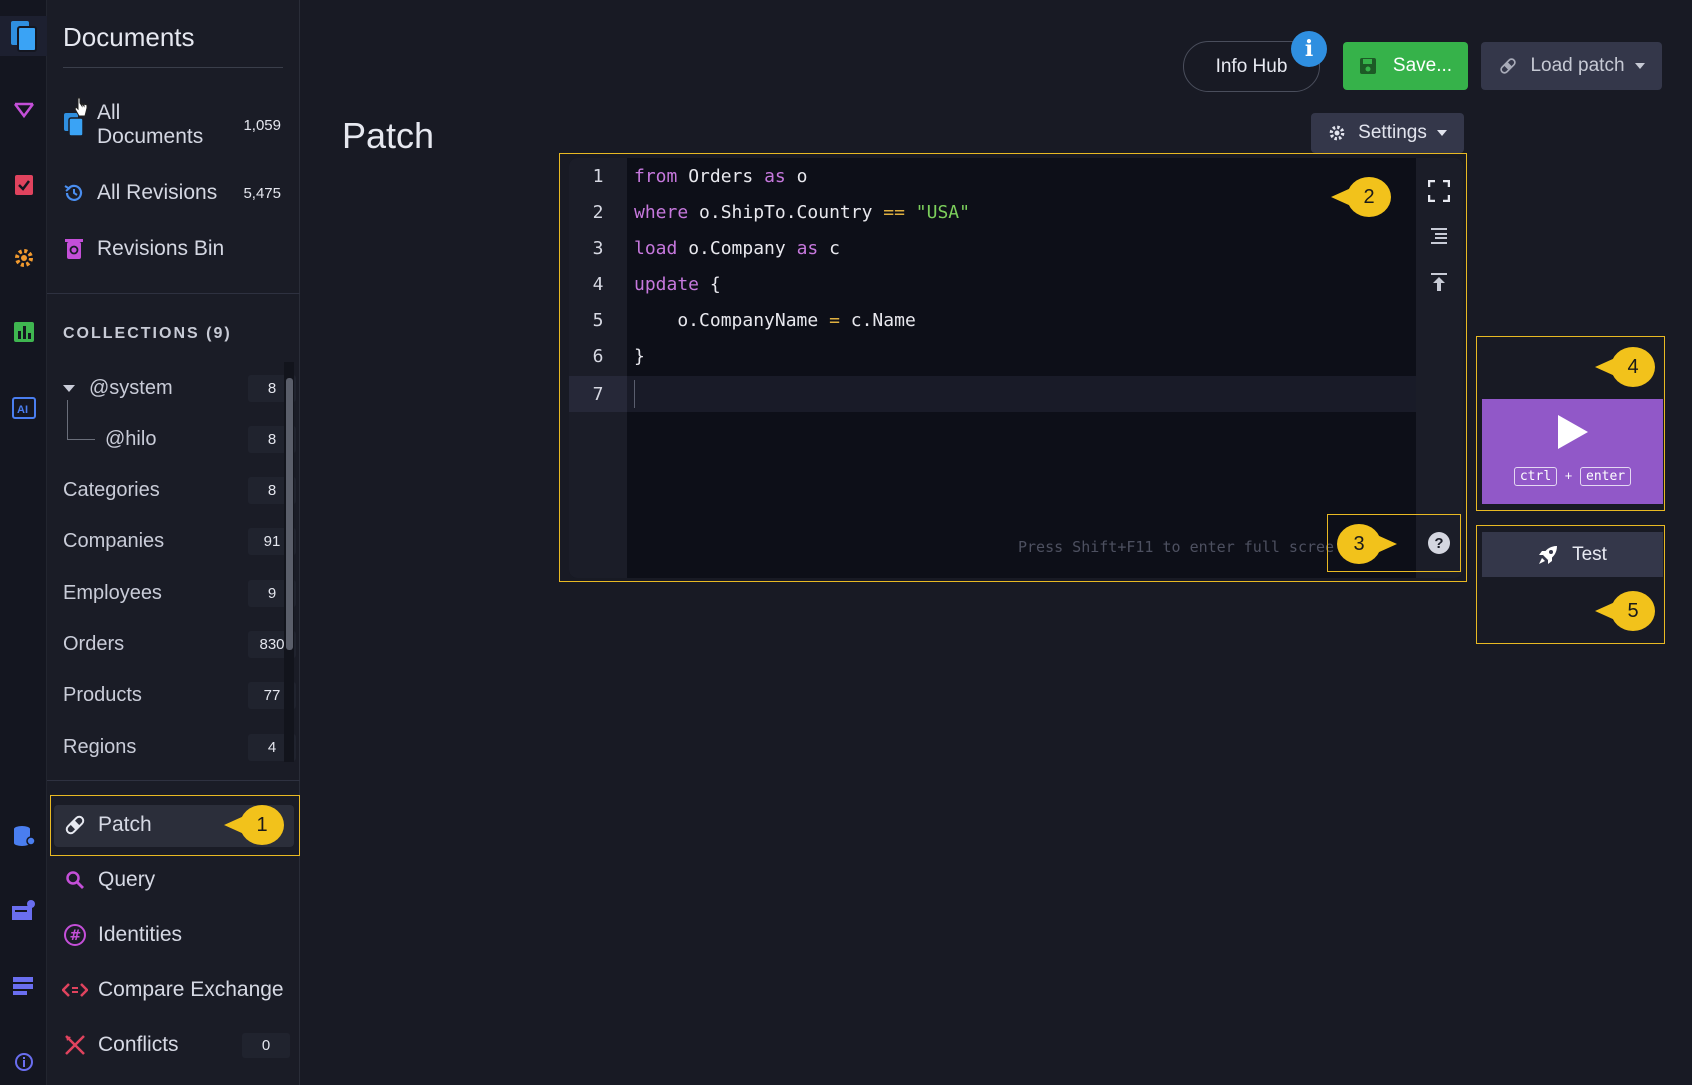  I want to click on sidebar-title: Documents, so click(129, 37).